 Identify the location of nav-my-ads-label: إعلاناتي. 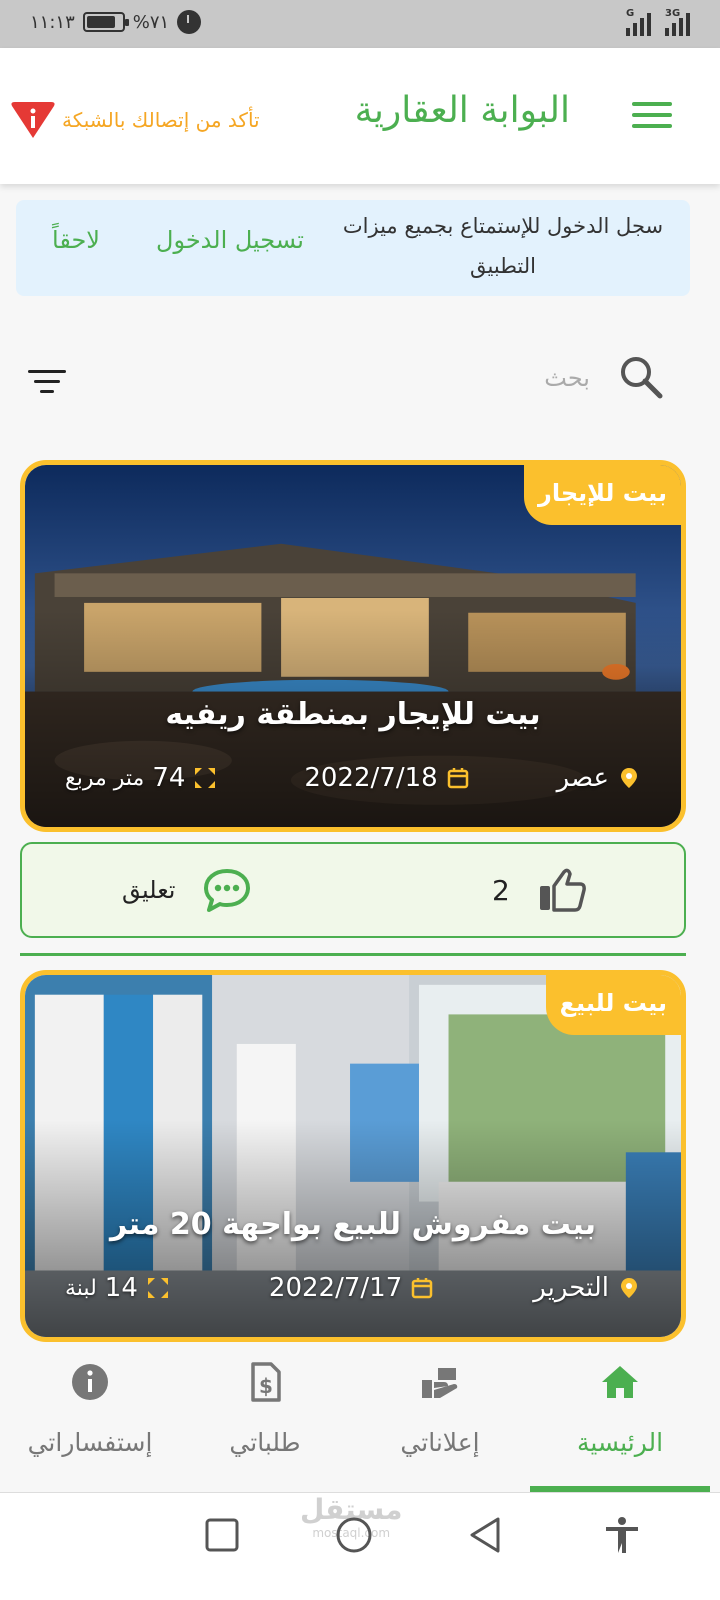
(440, 1442).